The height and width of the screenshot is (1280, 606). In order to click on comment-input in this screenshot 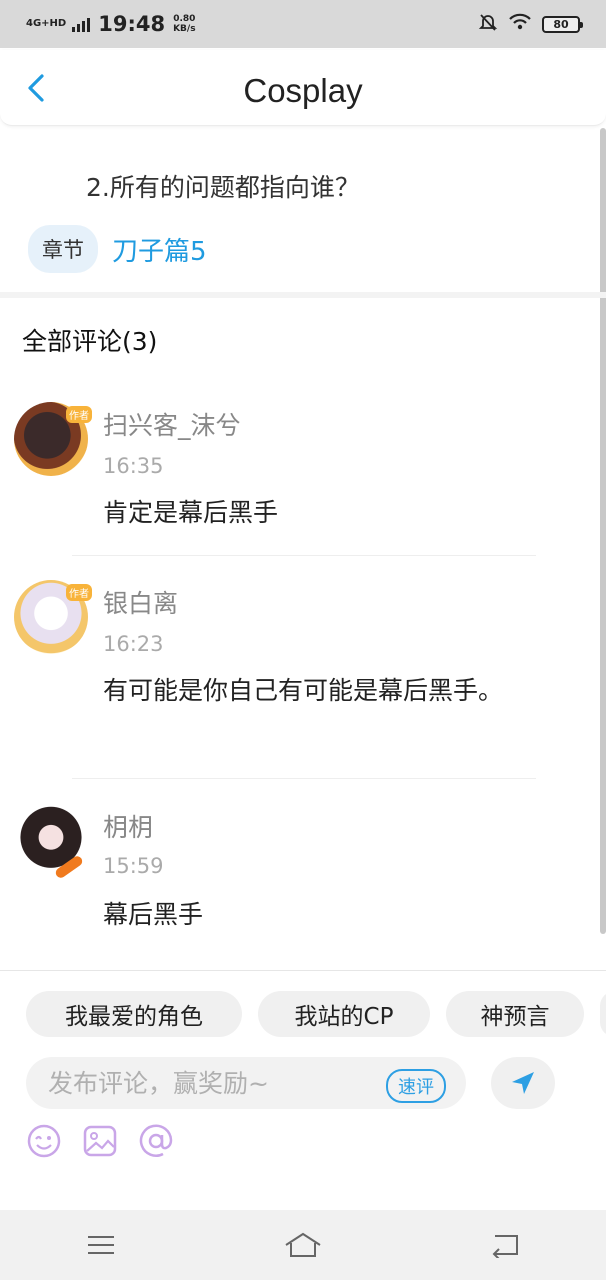, I will do `click(208, 1083)`.